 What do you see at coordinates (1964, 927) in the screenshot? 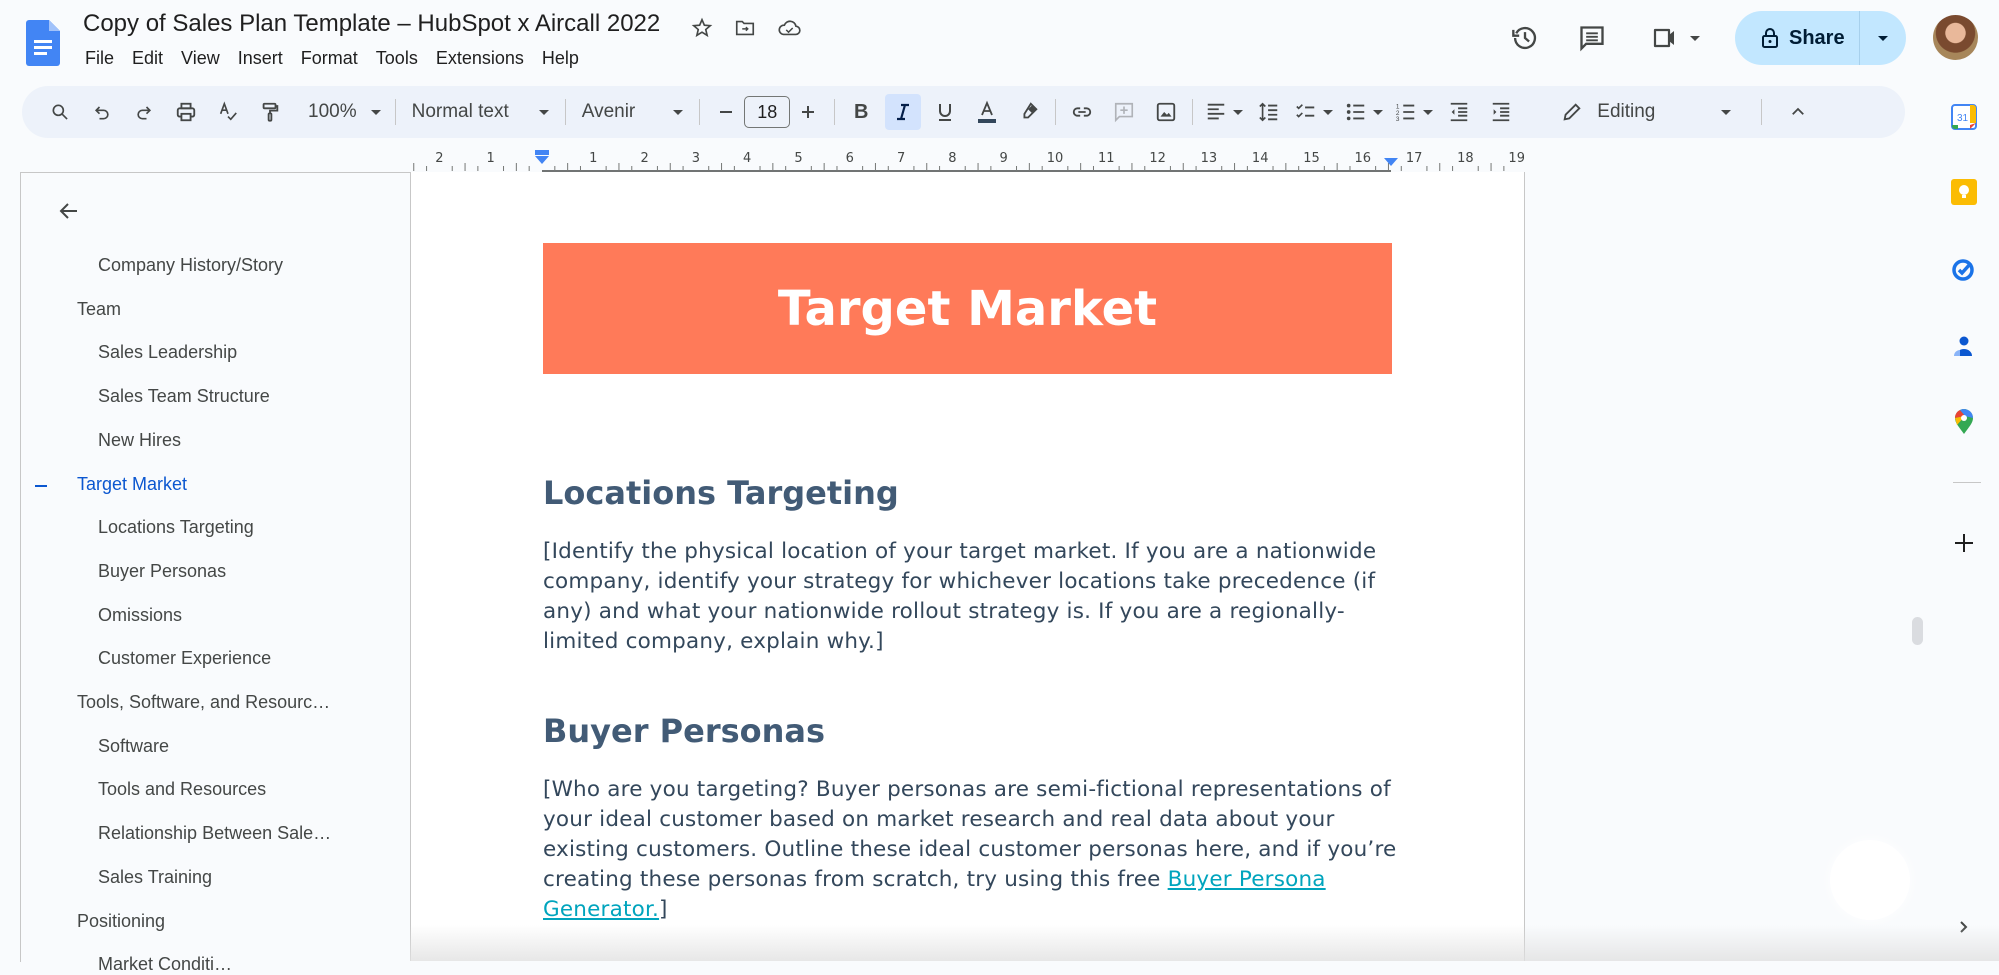
I see `show-side-panel-chevron-icon` at bounding box center [1964, 927].